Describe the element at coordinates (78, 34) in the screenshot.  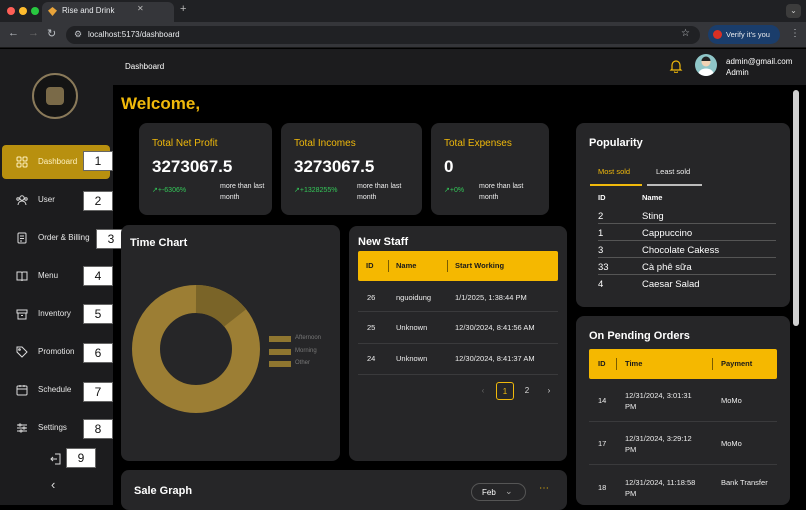
I see `site-info-icon: ⚙` at that location.